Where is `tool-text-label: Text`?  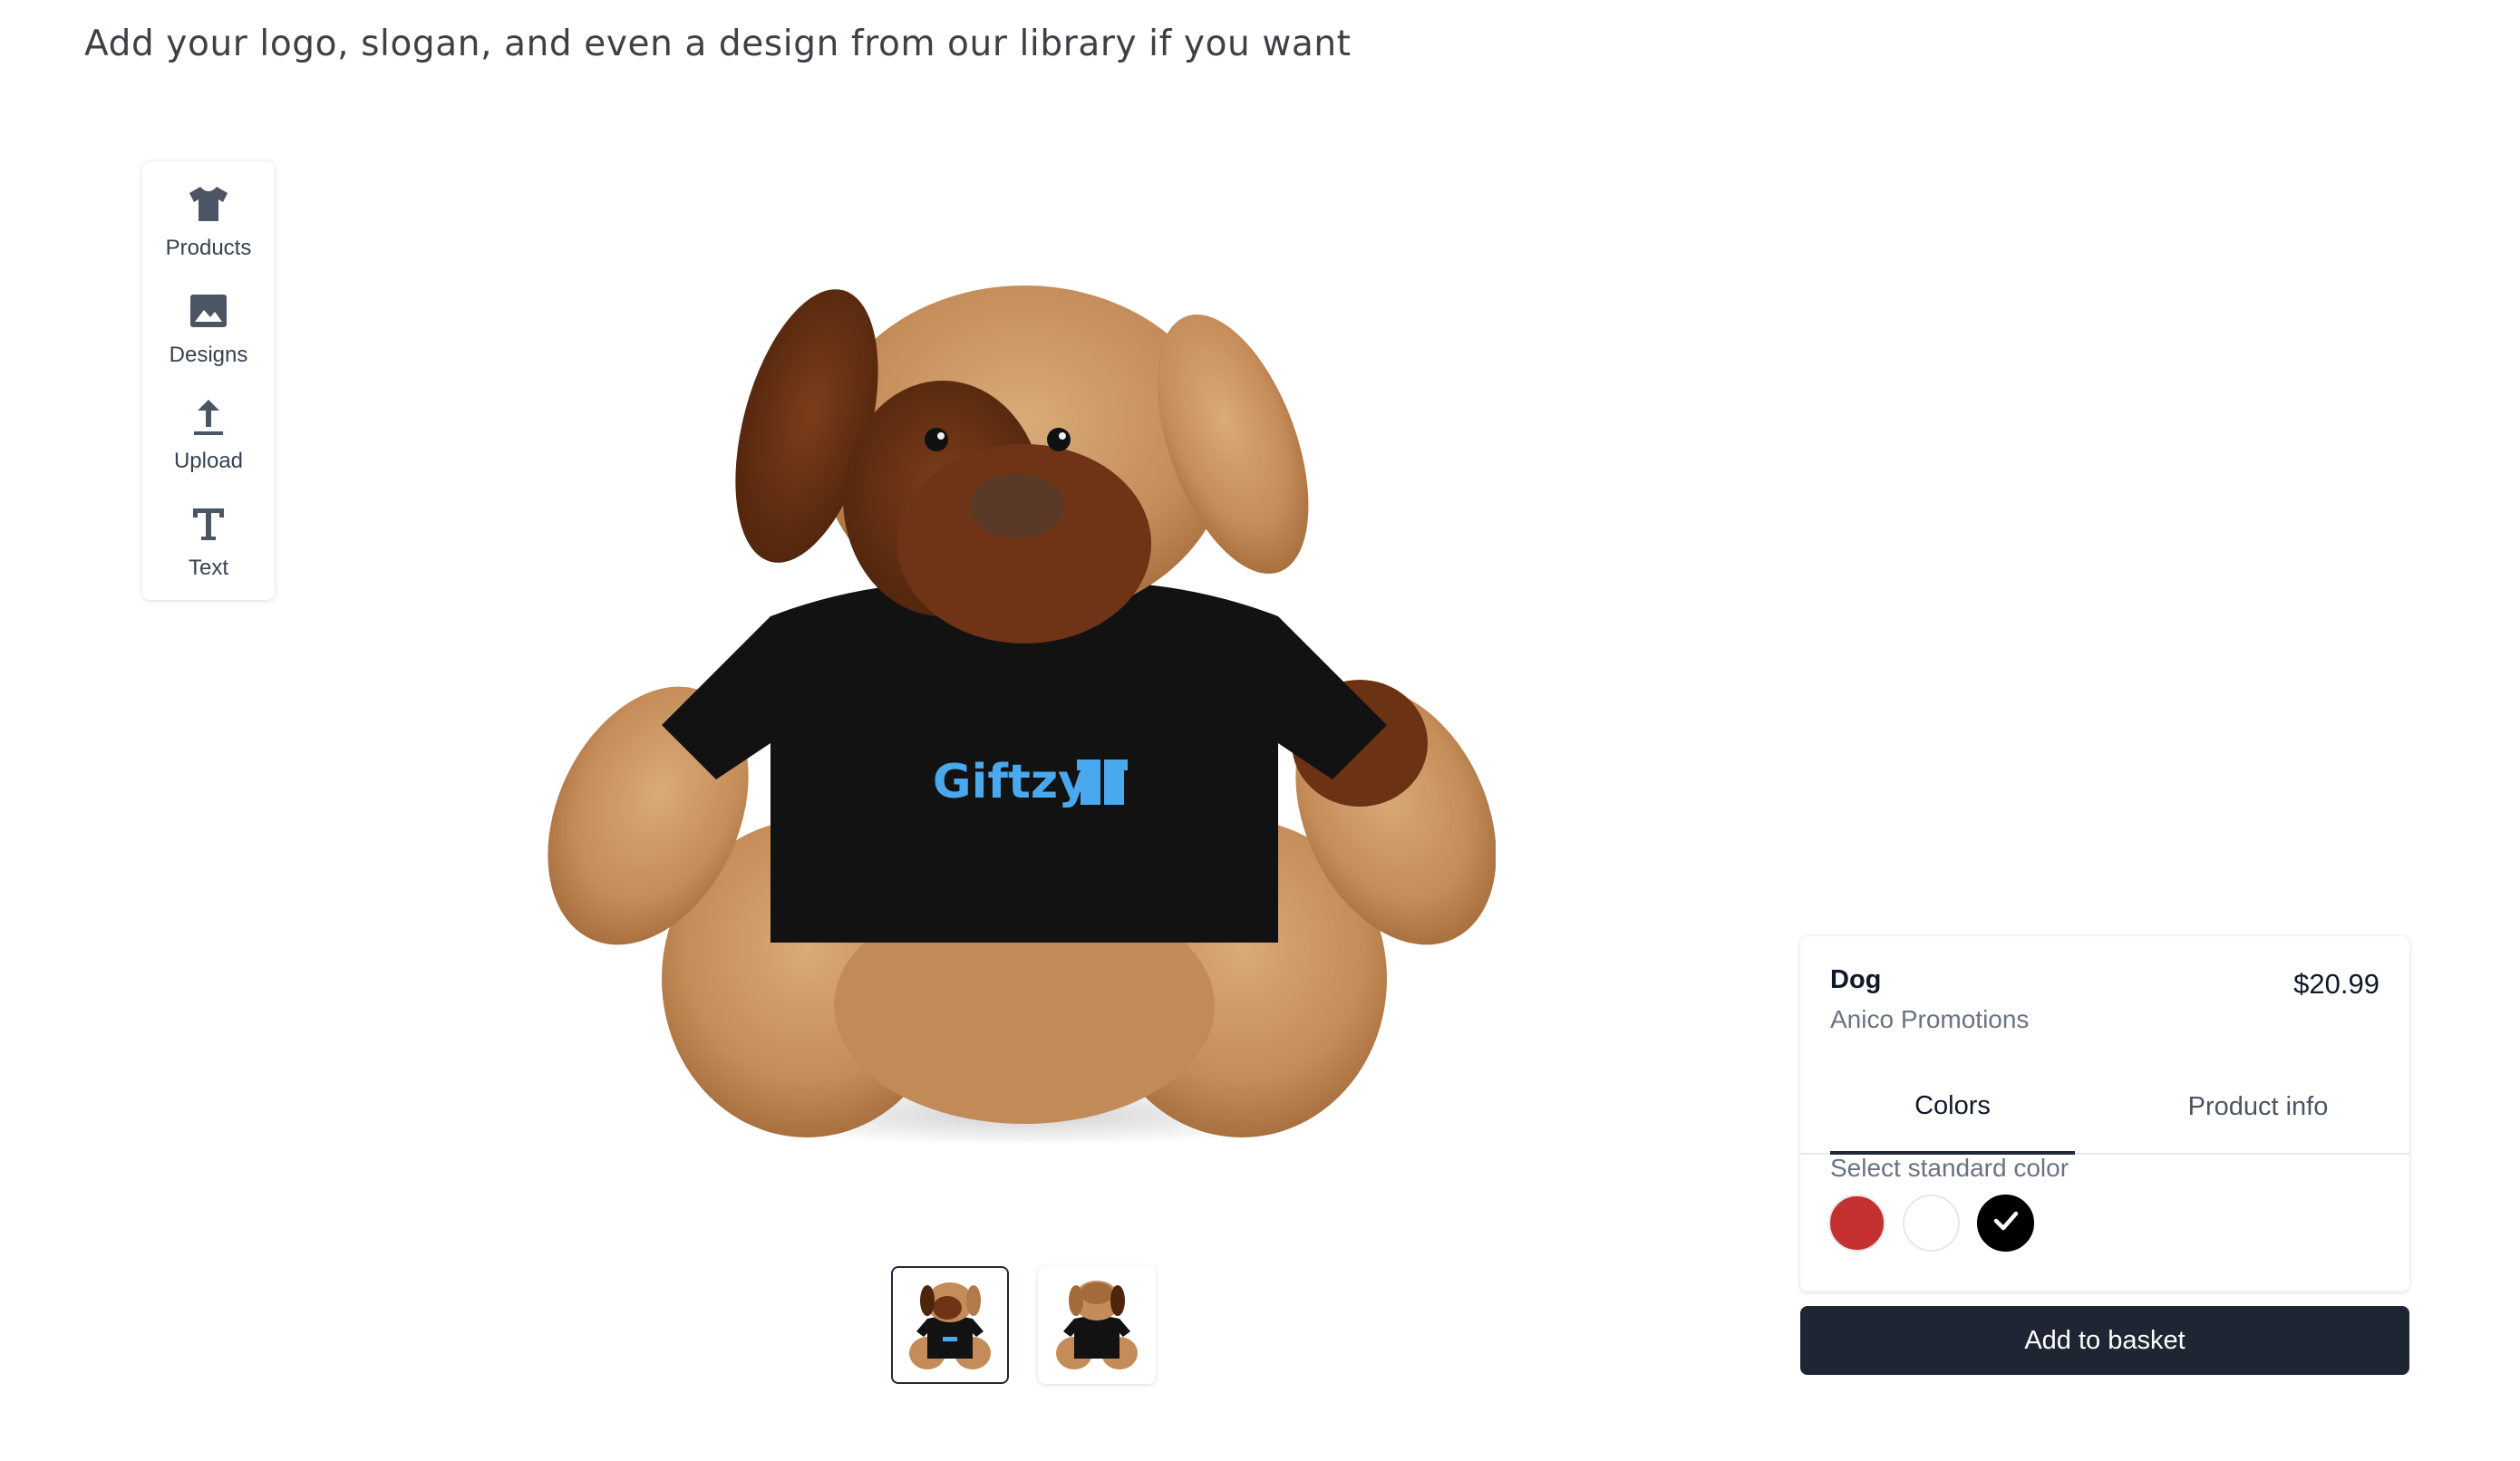
tool-text-label: Text is located at coordinates (208, 568).